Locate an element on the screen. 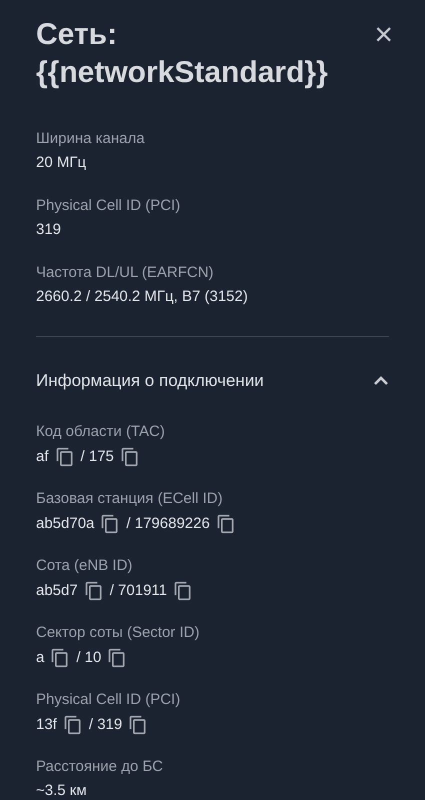 The height and width of the screenshot is (800, 425). field-label: Сектор соты (Sector ID) is located at coordinates (118, 633).